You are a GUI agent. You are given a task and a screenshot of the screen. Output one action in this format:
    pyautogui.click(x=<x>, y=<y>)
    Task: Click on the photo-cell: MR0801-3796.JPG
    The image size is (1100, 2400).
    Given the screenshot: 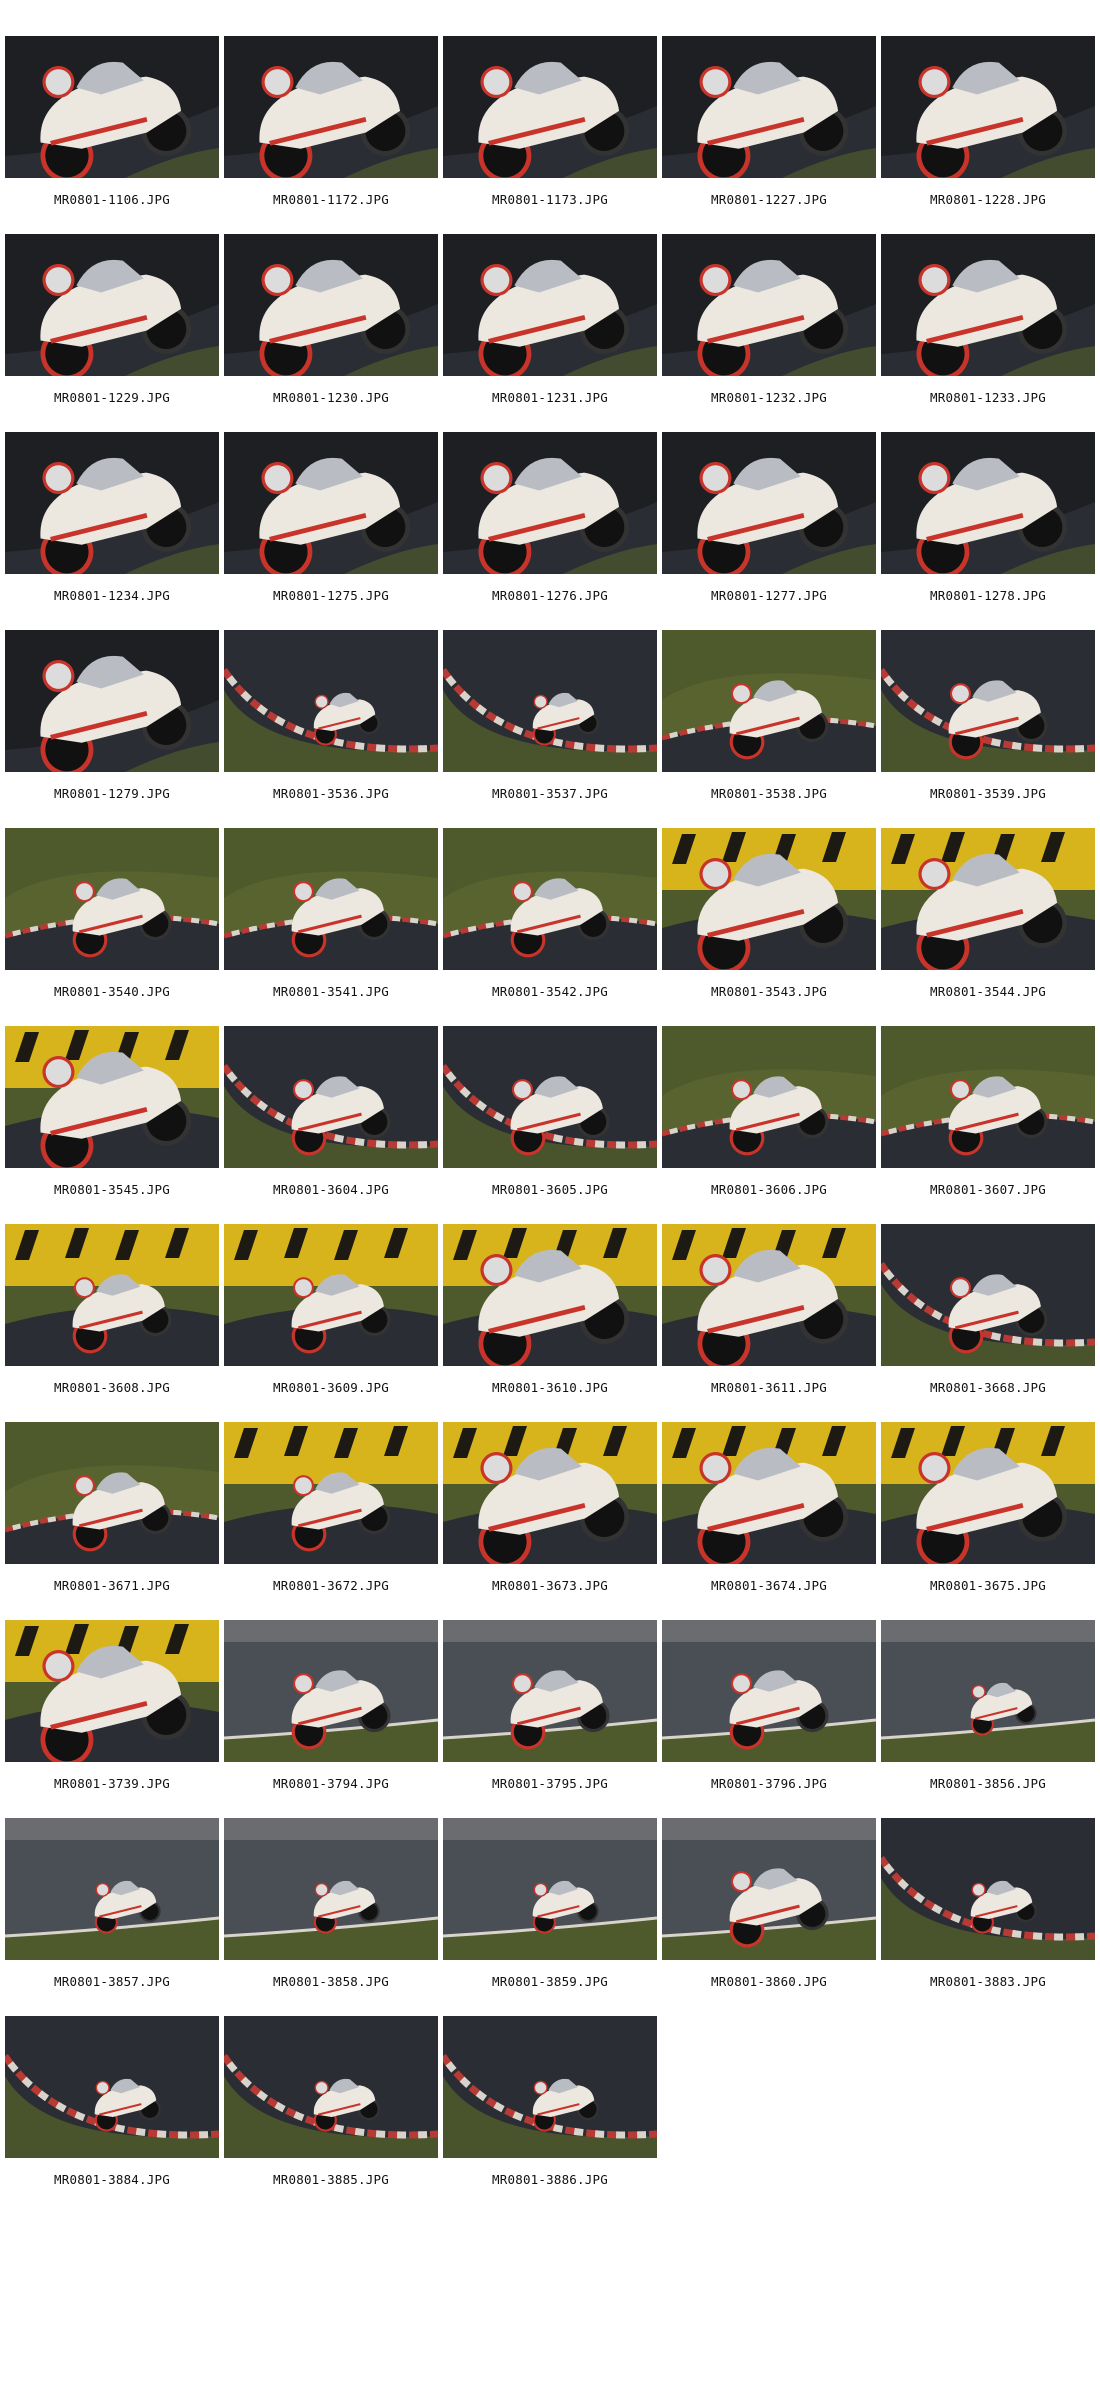 What is the action you would take?
    pyautogui.click(x=769, y=1714)
    